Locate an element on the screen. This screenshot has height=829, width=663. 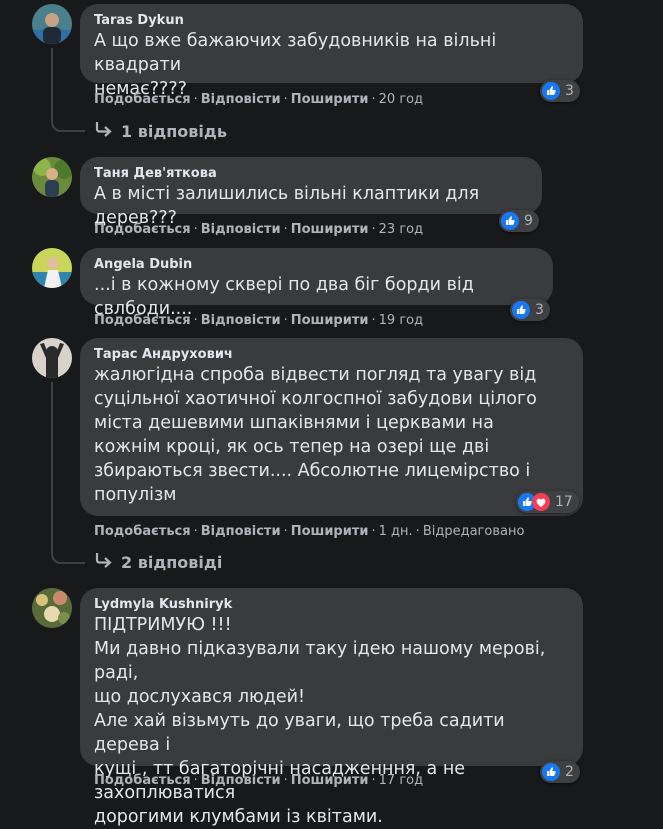
comment-author: Тарас Андрухович is located at coordinates (332, 354).